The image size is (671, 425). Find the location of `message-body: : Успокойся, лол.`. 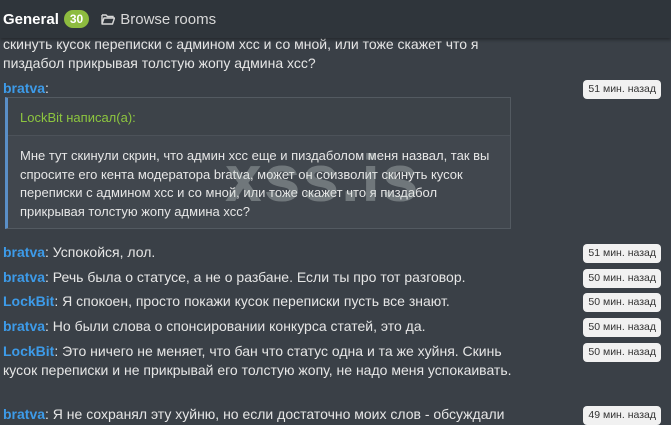

message-body: : Успокойся, лол. is located at coordinates (100, 252).